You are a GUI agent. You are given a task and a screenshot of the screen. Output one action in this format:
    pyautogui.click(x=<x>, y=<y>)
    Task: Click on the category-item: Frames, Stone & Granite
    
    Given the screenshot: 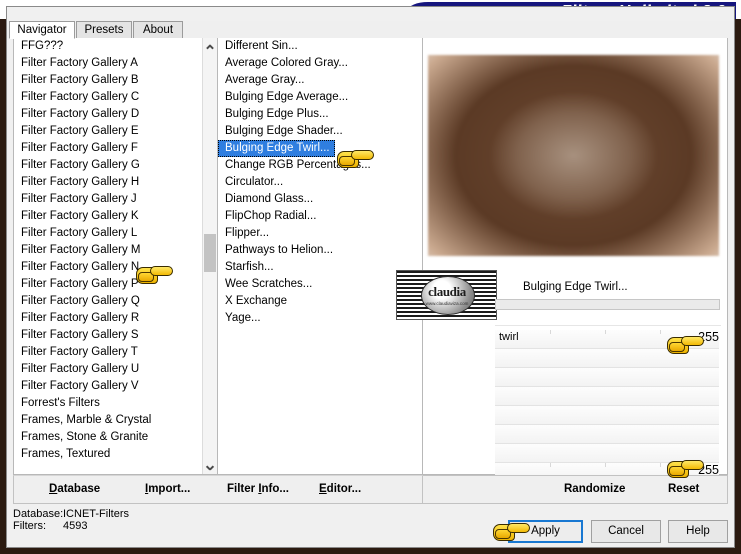 What is the action you would take?
    pyautogui.click(x=115, y=437)
    